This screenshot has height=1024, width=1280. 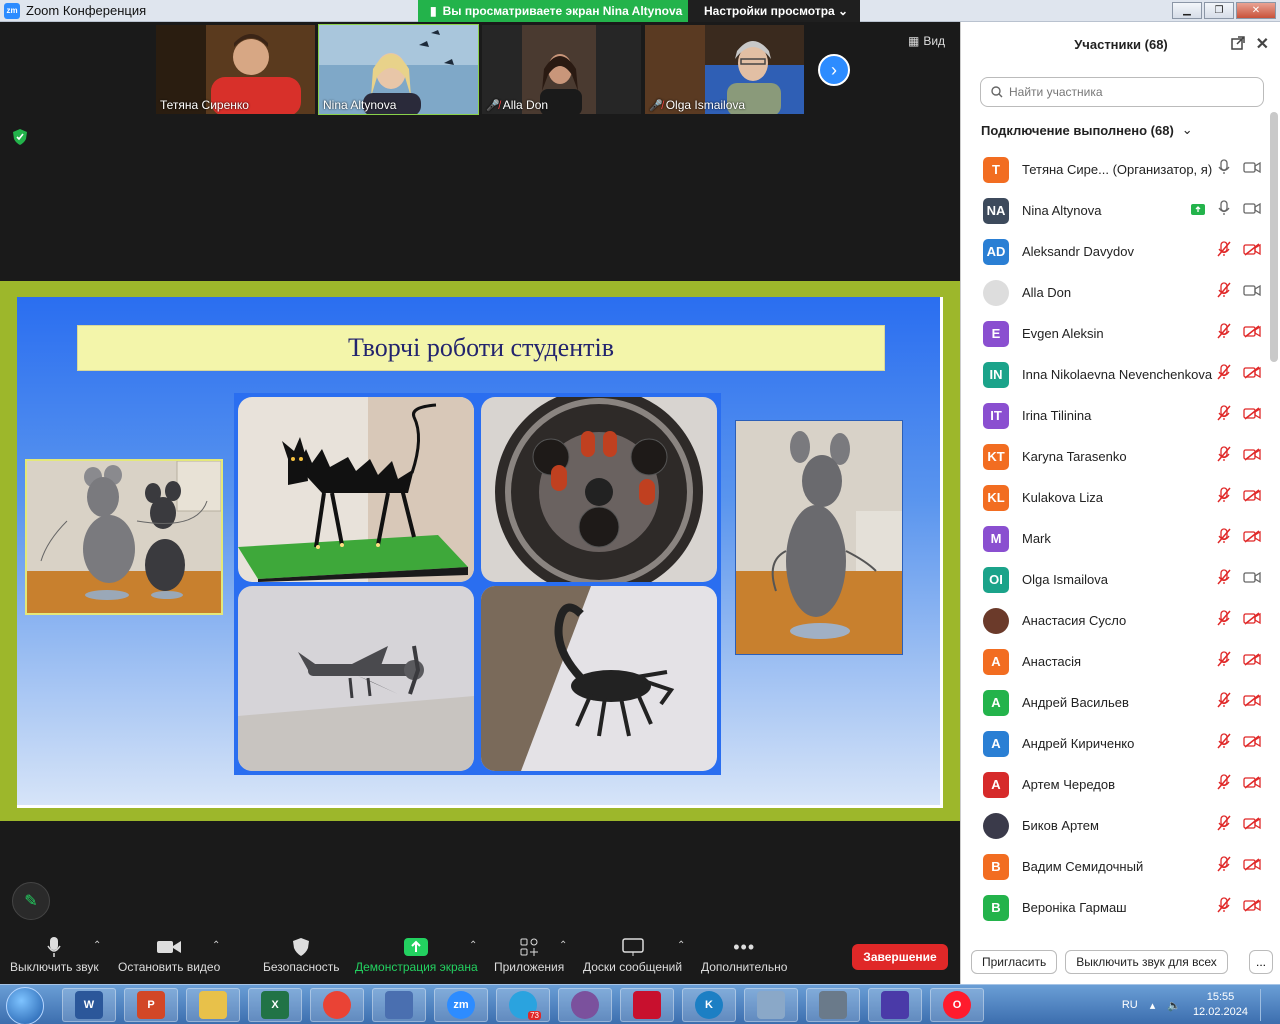 I want to click on taskbar-app: X, so click(x=275, y=1005).